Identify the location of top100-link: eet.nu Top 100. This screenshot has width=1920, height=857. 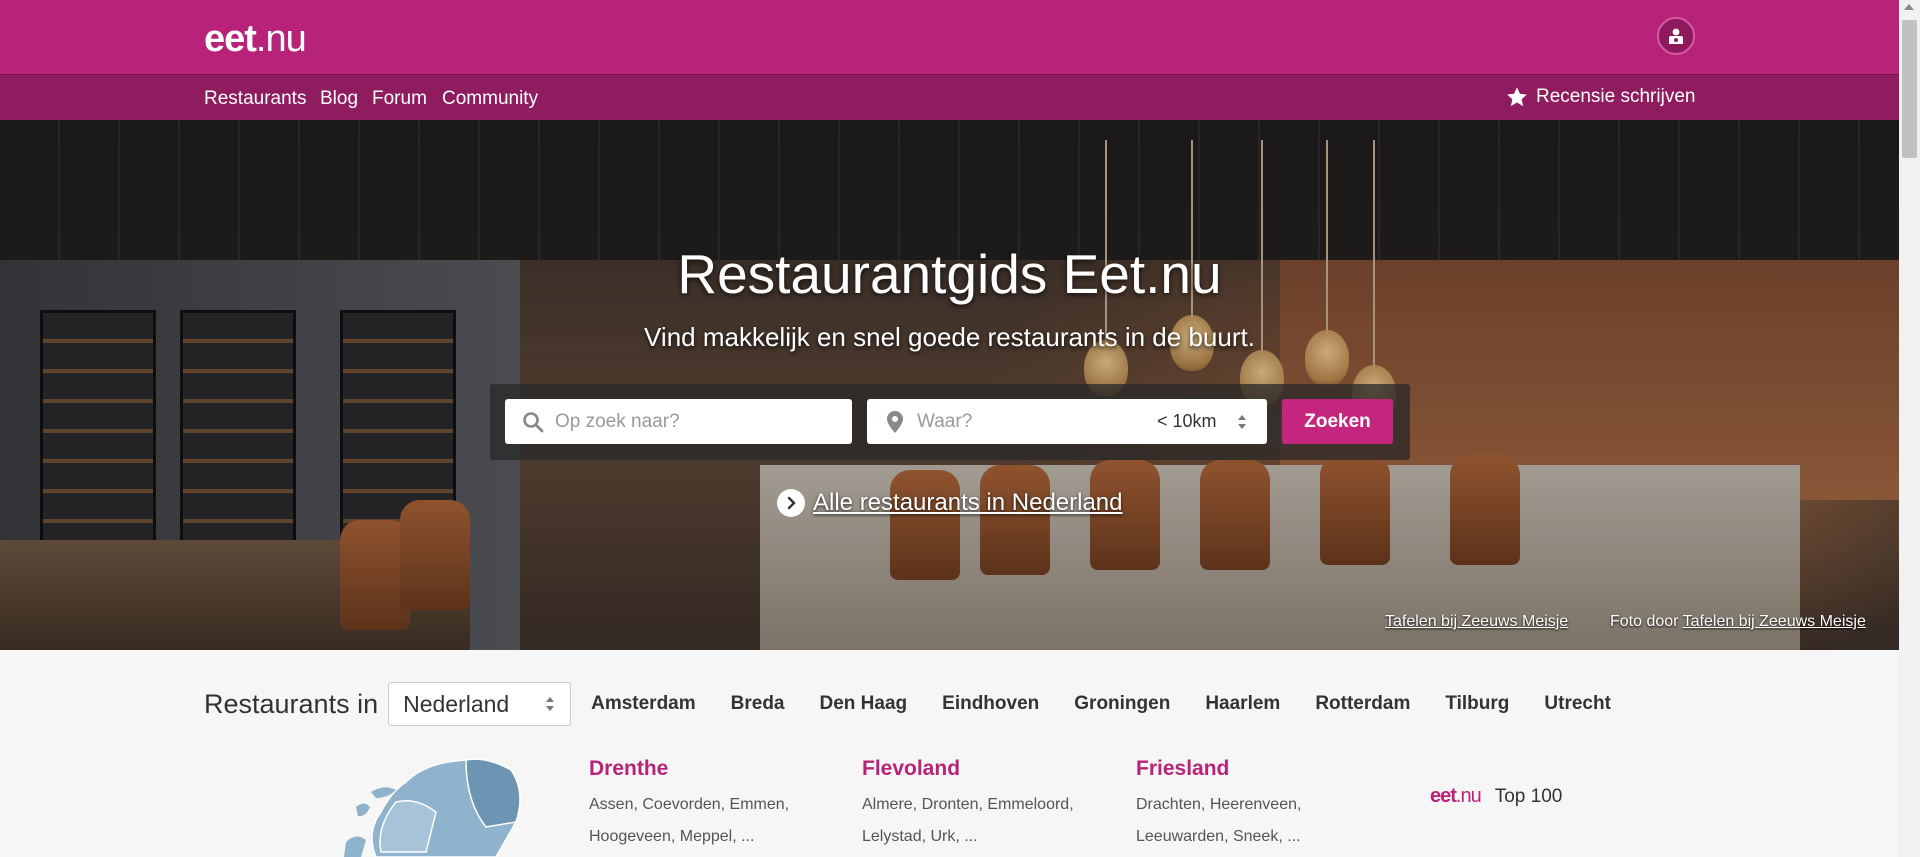
(1496, 796).